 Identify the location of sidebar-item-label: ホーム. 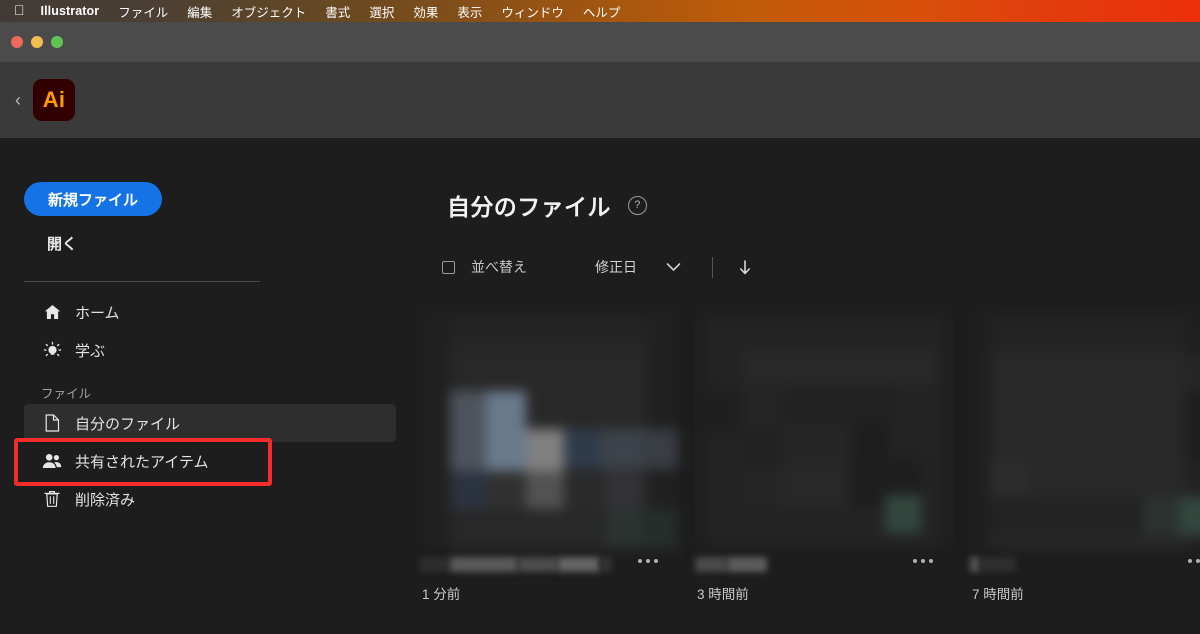
(97, 313).